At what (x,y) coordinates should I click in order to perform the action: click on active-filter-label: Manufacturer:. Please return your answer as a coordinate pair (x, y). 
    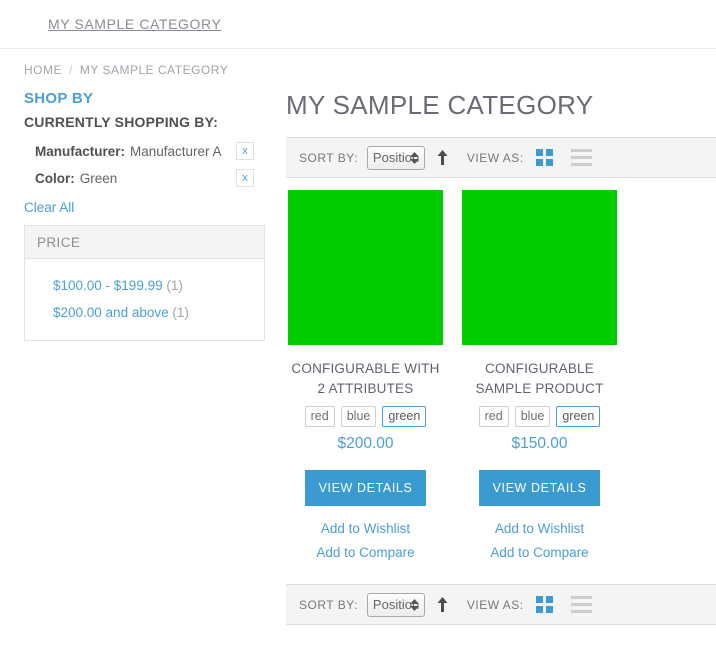
    Looking at the image, I should click on (80, 151).